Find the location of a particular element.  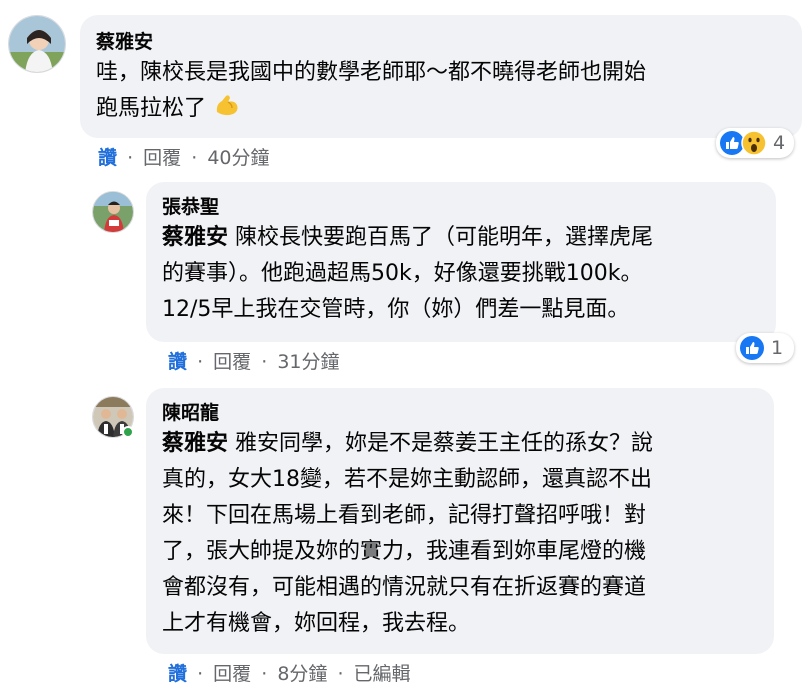

comment-author: 張恭聖 is located at coordinates (461, 207).